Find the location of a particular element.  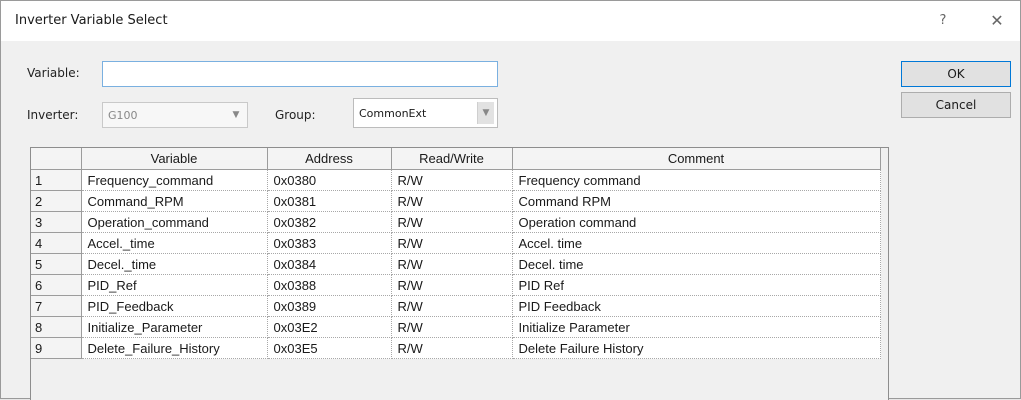

inverter-select-value: G100 is located at coordinates (123, 115).